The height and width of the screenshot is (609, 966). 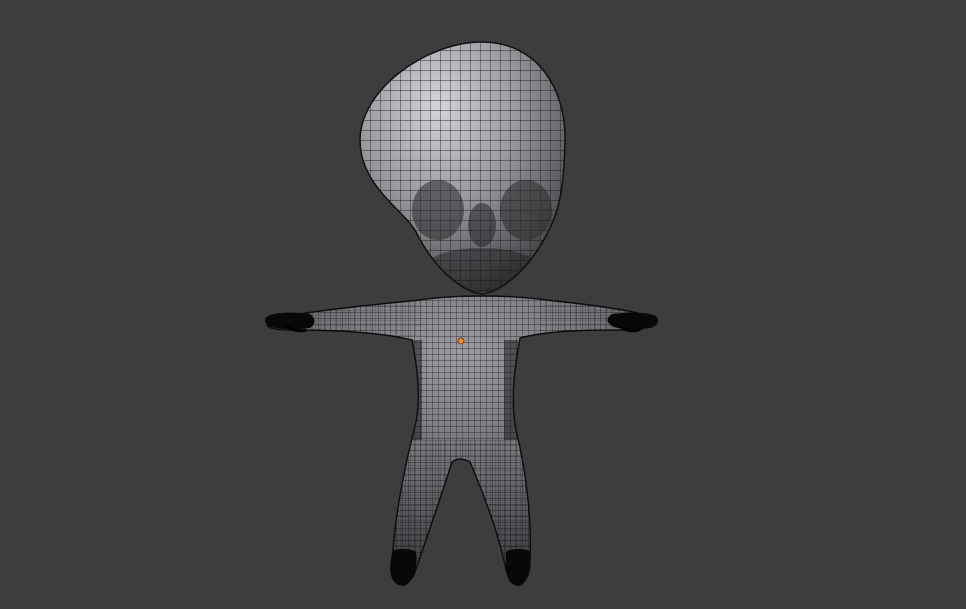 What do you see at coordinates (461, 341) in the screenshot?
I see `object-origin-point` at bounding box center [461, 341].